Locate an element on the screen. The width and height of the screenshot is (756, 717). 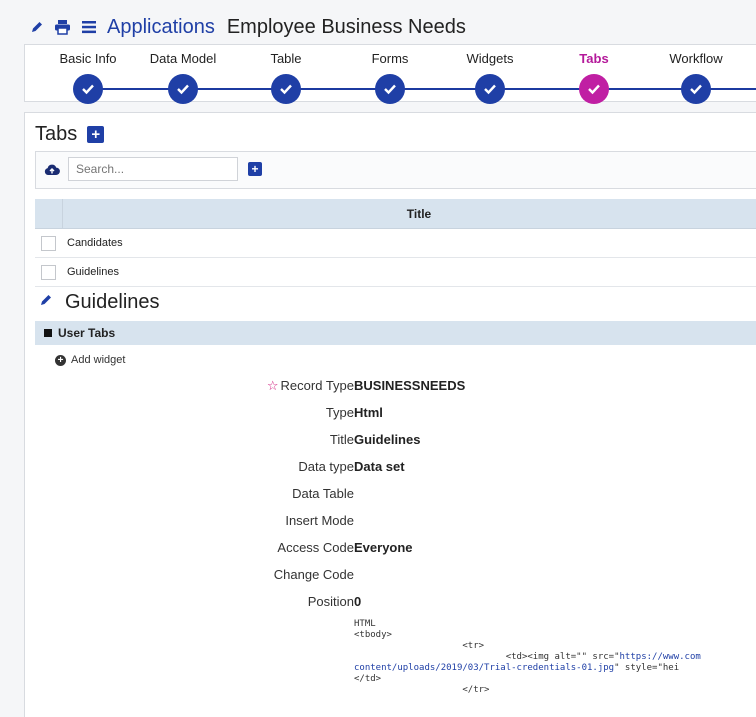
add-icon: + is located at coordinates (255, 169).